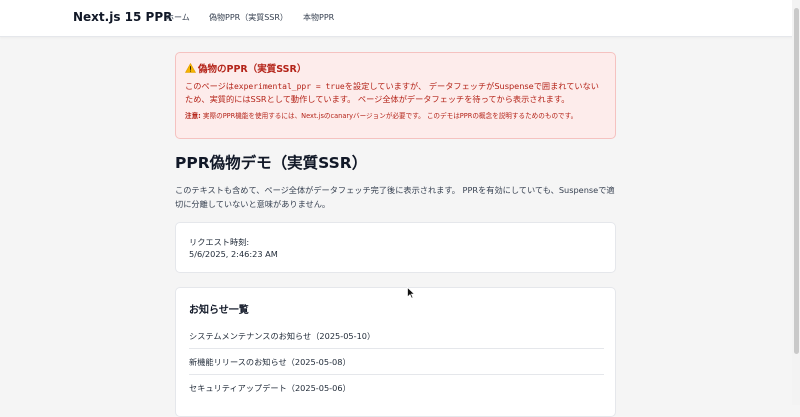  What do you see at coordinates (122, 17) in the screenshot?
I see `brand-logo-text: Next.js 15 PPR` at bounding box center [122, 17].